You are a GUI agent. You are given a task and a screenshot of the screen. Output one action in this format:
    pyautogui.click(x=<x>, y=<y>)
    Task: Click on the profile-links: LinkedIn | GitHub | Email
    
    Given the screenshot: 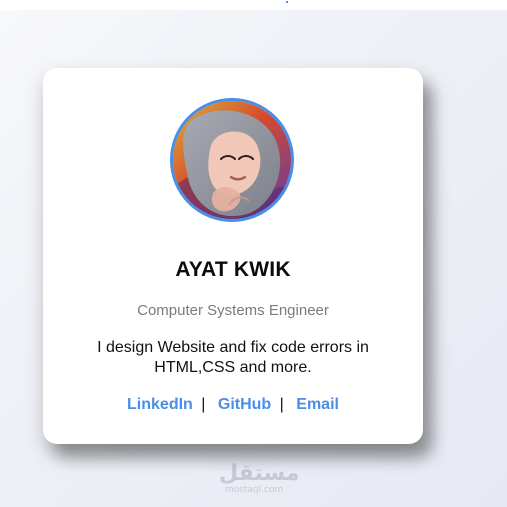 What is the action you would take?
    pyautogui.click(x=233, y=405)
    